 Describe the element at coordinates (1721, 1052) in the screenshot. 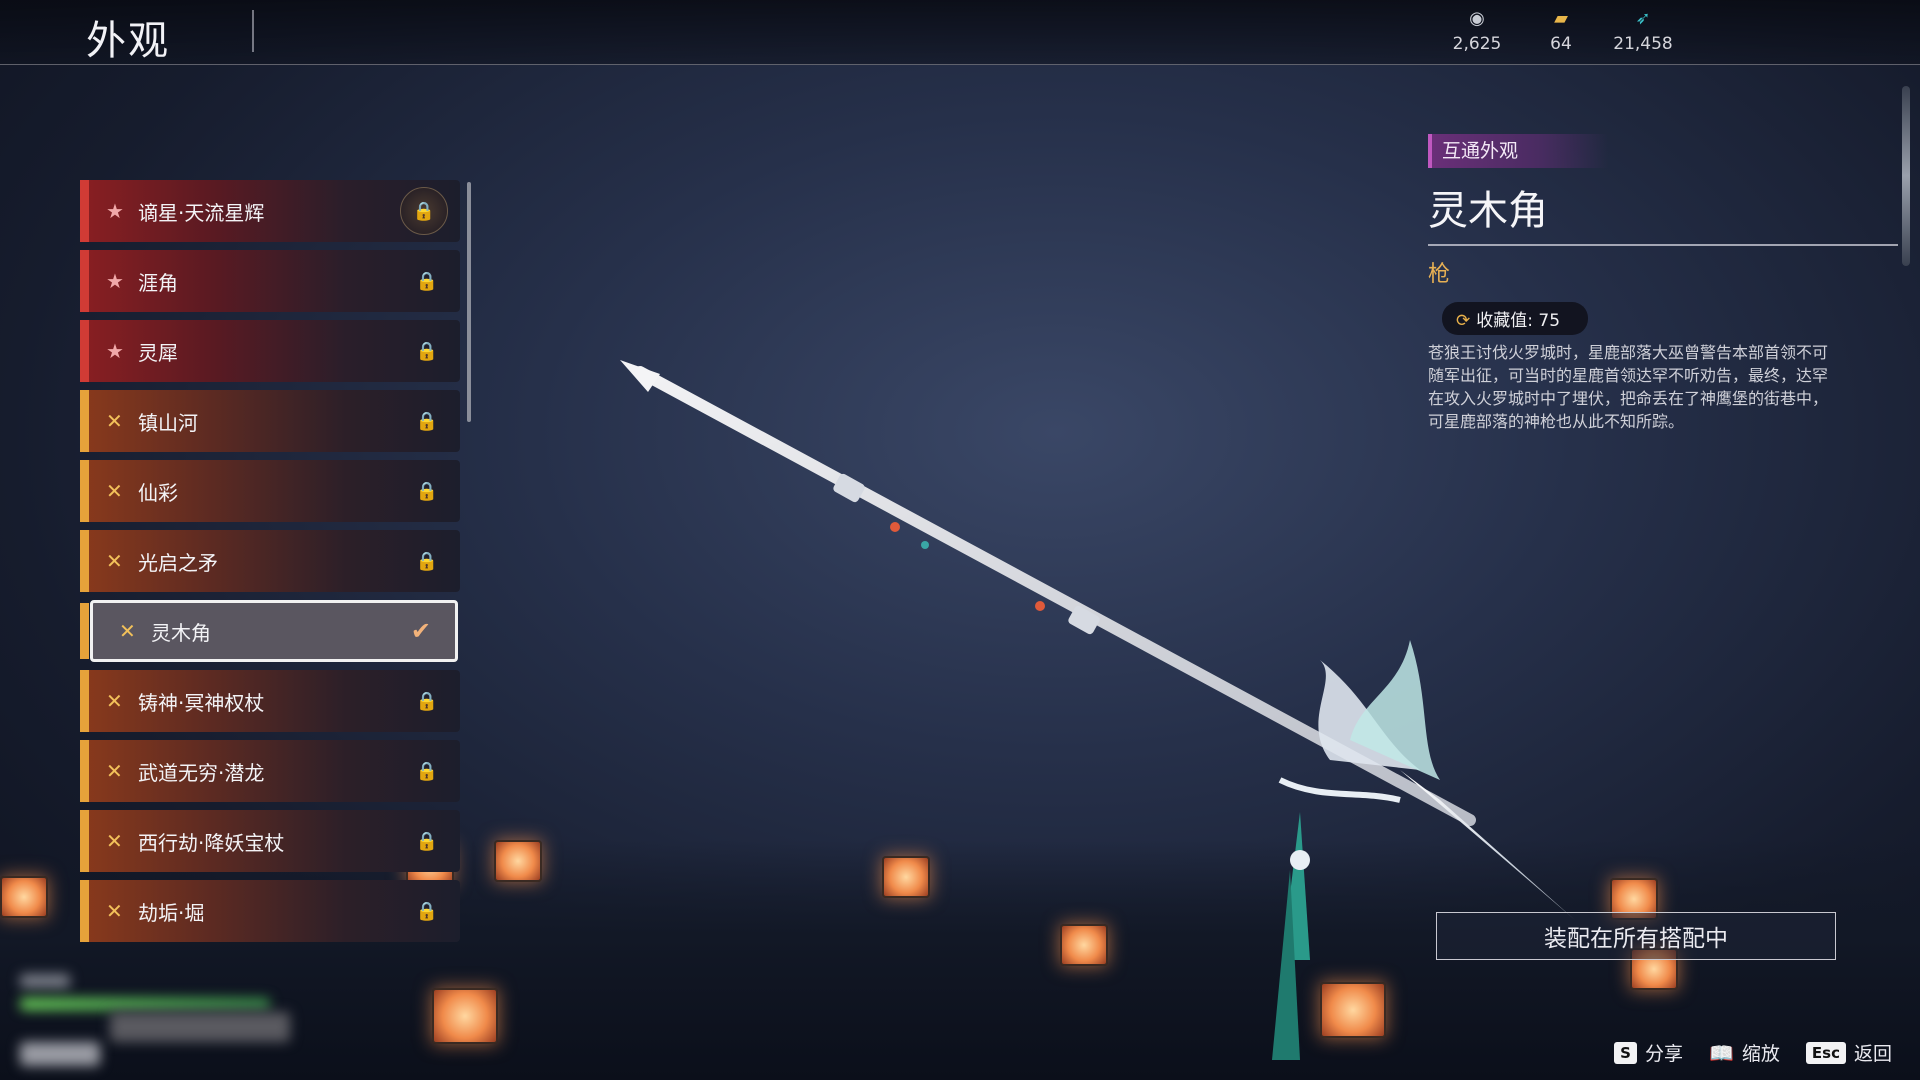

I see `book-icon: 📖` at that location.